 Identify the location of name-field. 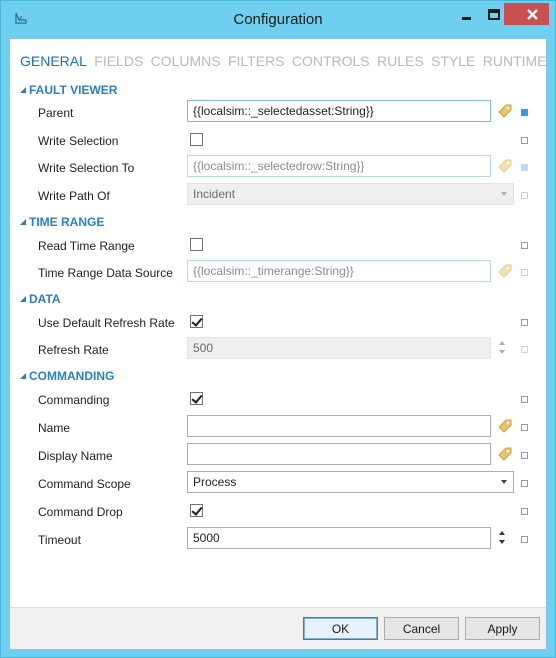
(339, 426).